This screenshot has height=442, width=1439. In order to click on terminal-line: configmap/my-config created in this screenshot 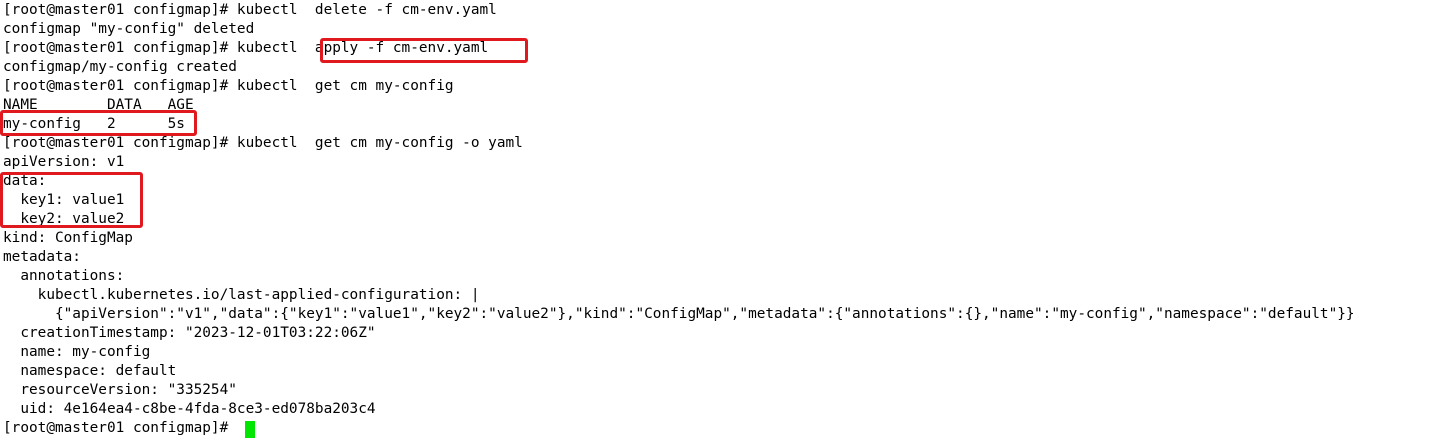, I will do `click(120, 67)`.